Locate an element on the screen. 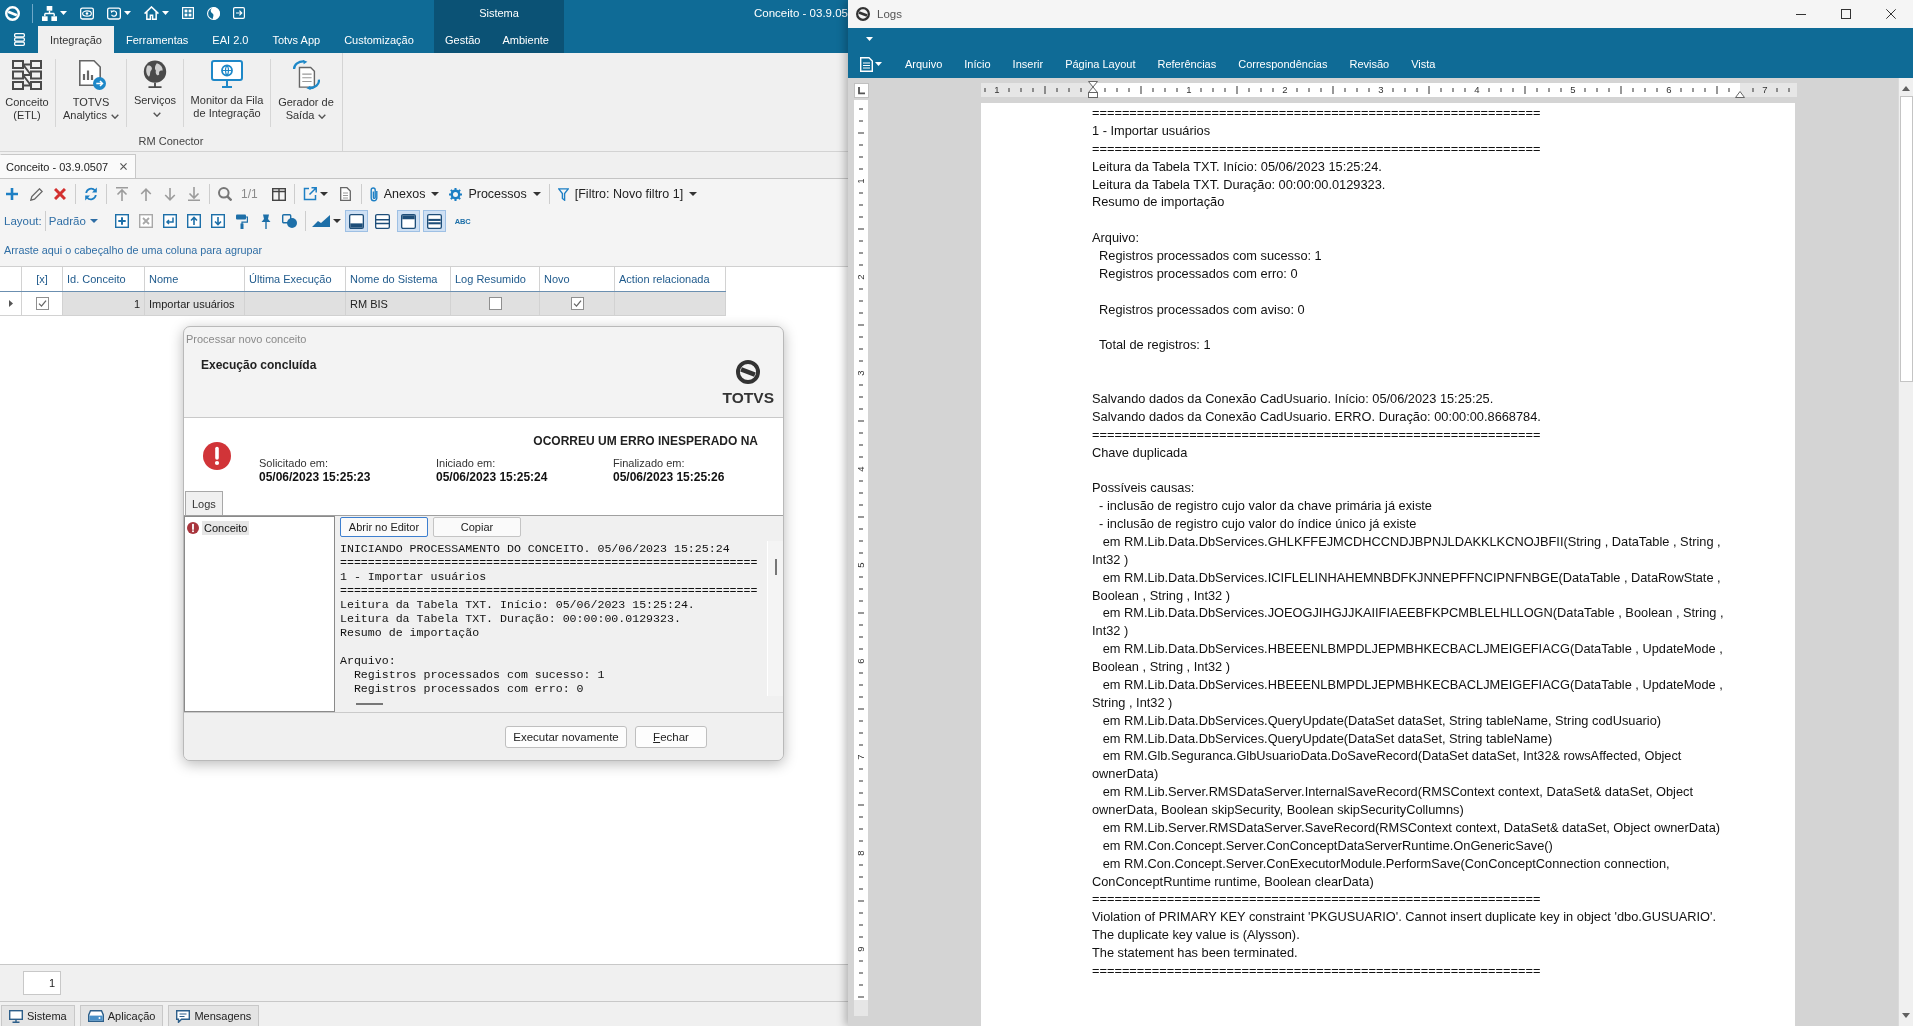 The image size is (1913, 1026). status-tab: Mensagens is located at coordinates (214, 1015).